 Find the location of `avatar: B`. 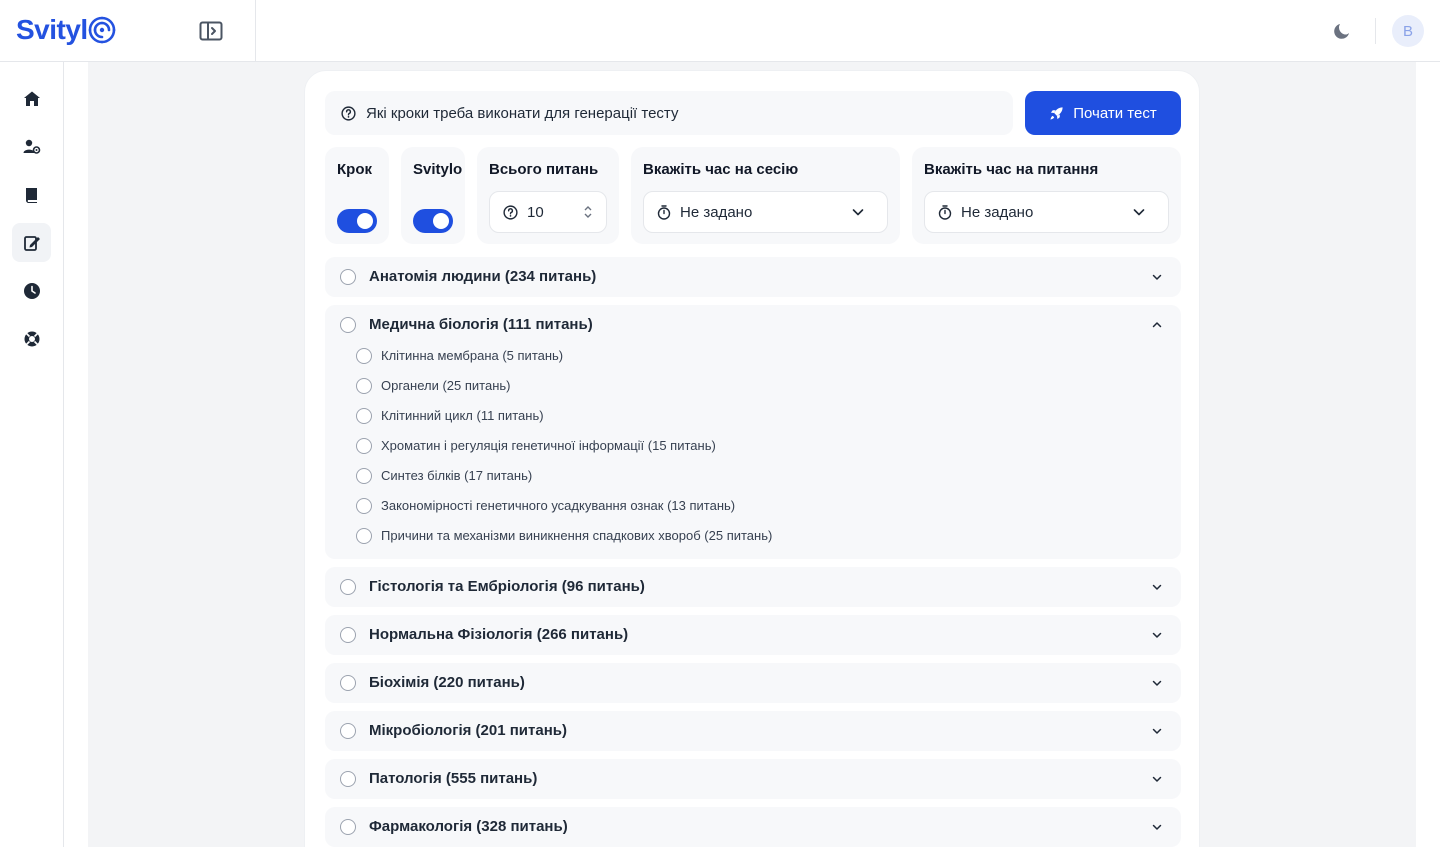

avatar: B is located at coordinates (1408, 31).